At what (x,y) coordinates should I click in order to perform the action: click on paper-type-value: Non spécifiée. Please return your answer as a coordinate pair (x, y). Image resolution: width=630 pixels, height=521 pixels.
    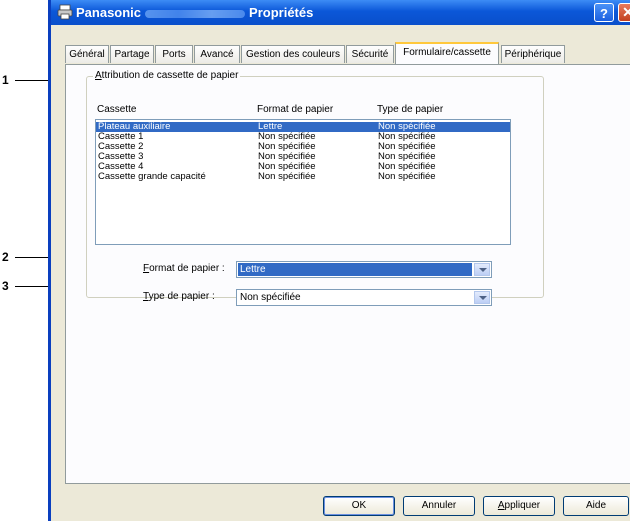
    Looking at the image, I should click on (270, 297).